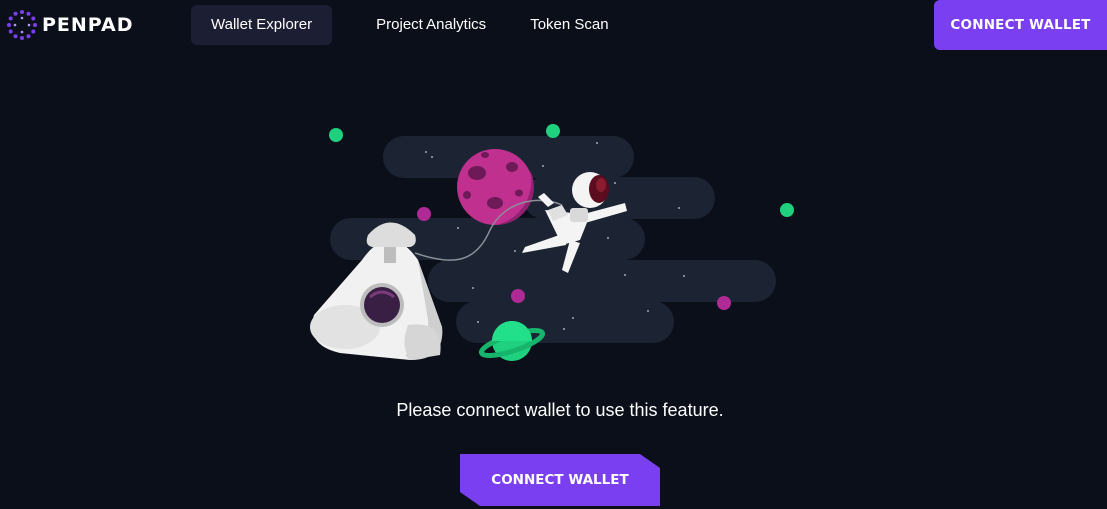 This screenshot has height=509, width=1107. Describe the element at coordinates (22, 25) in the screenshot. I see `logo-ring-icon` at that location.